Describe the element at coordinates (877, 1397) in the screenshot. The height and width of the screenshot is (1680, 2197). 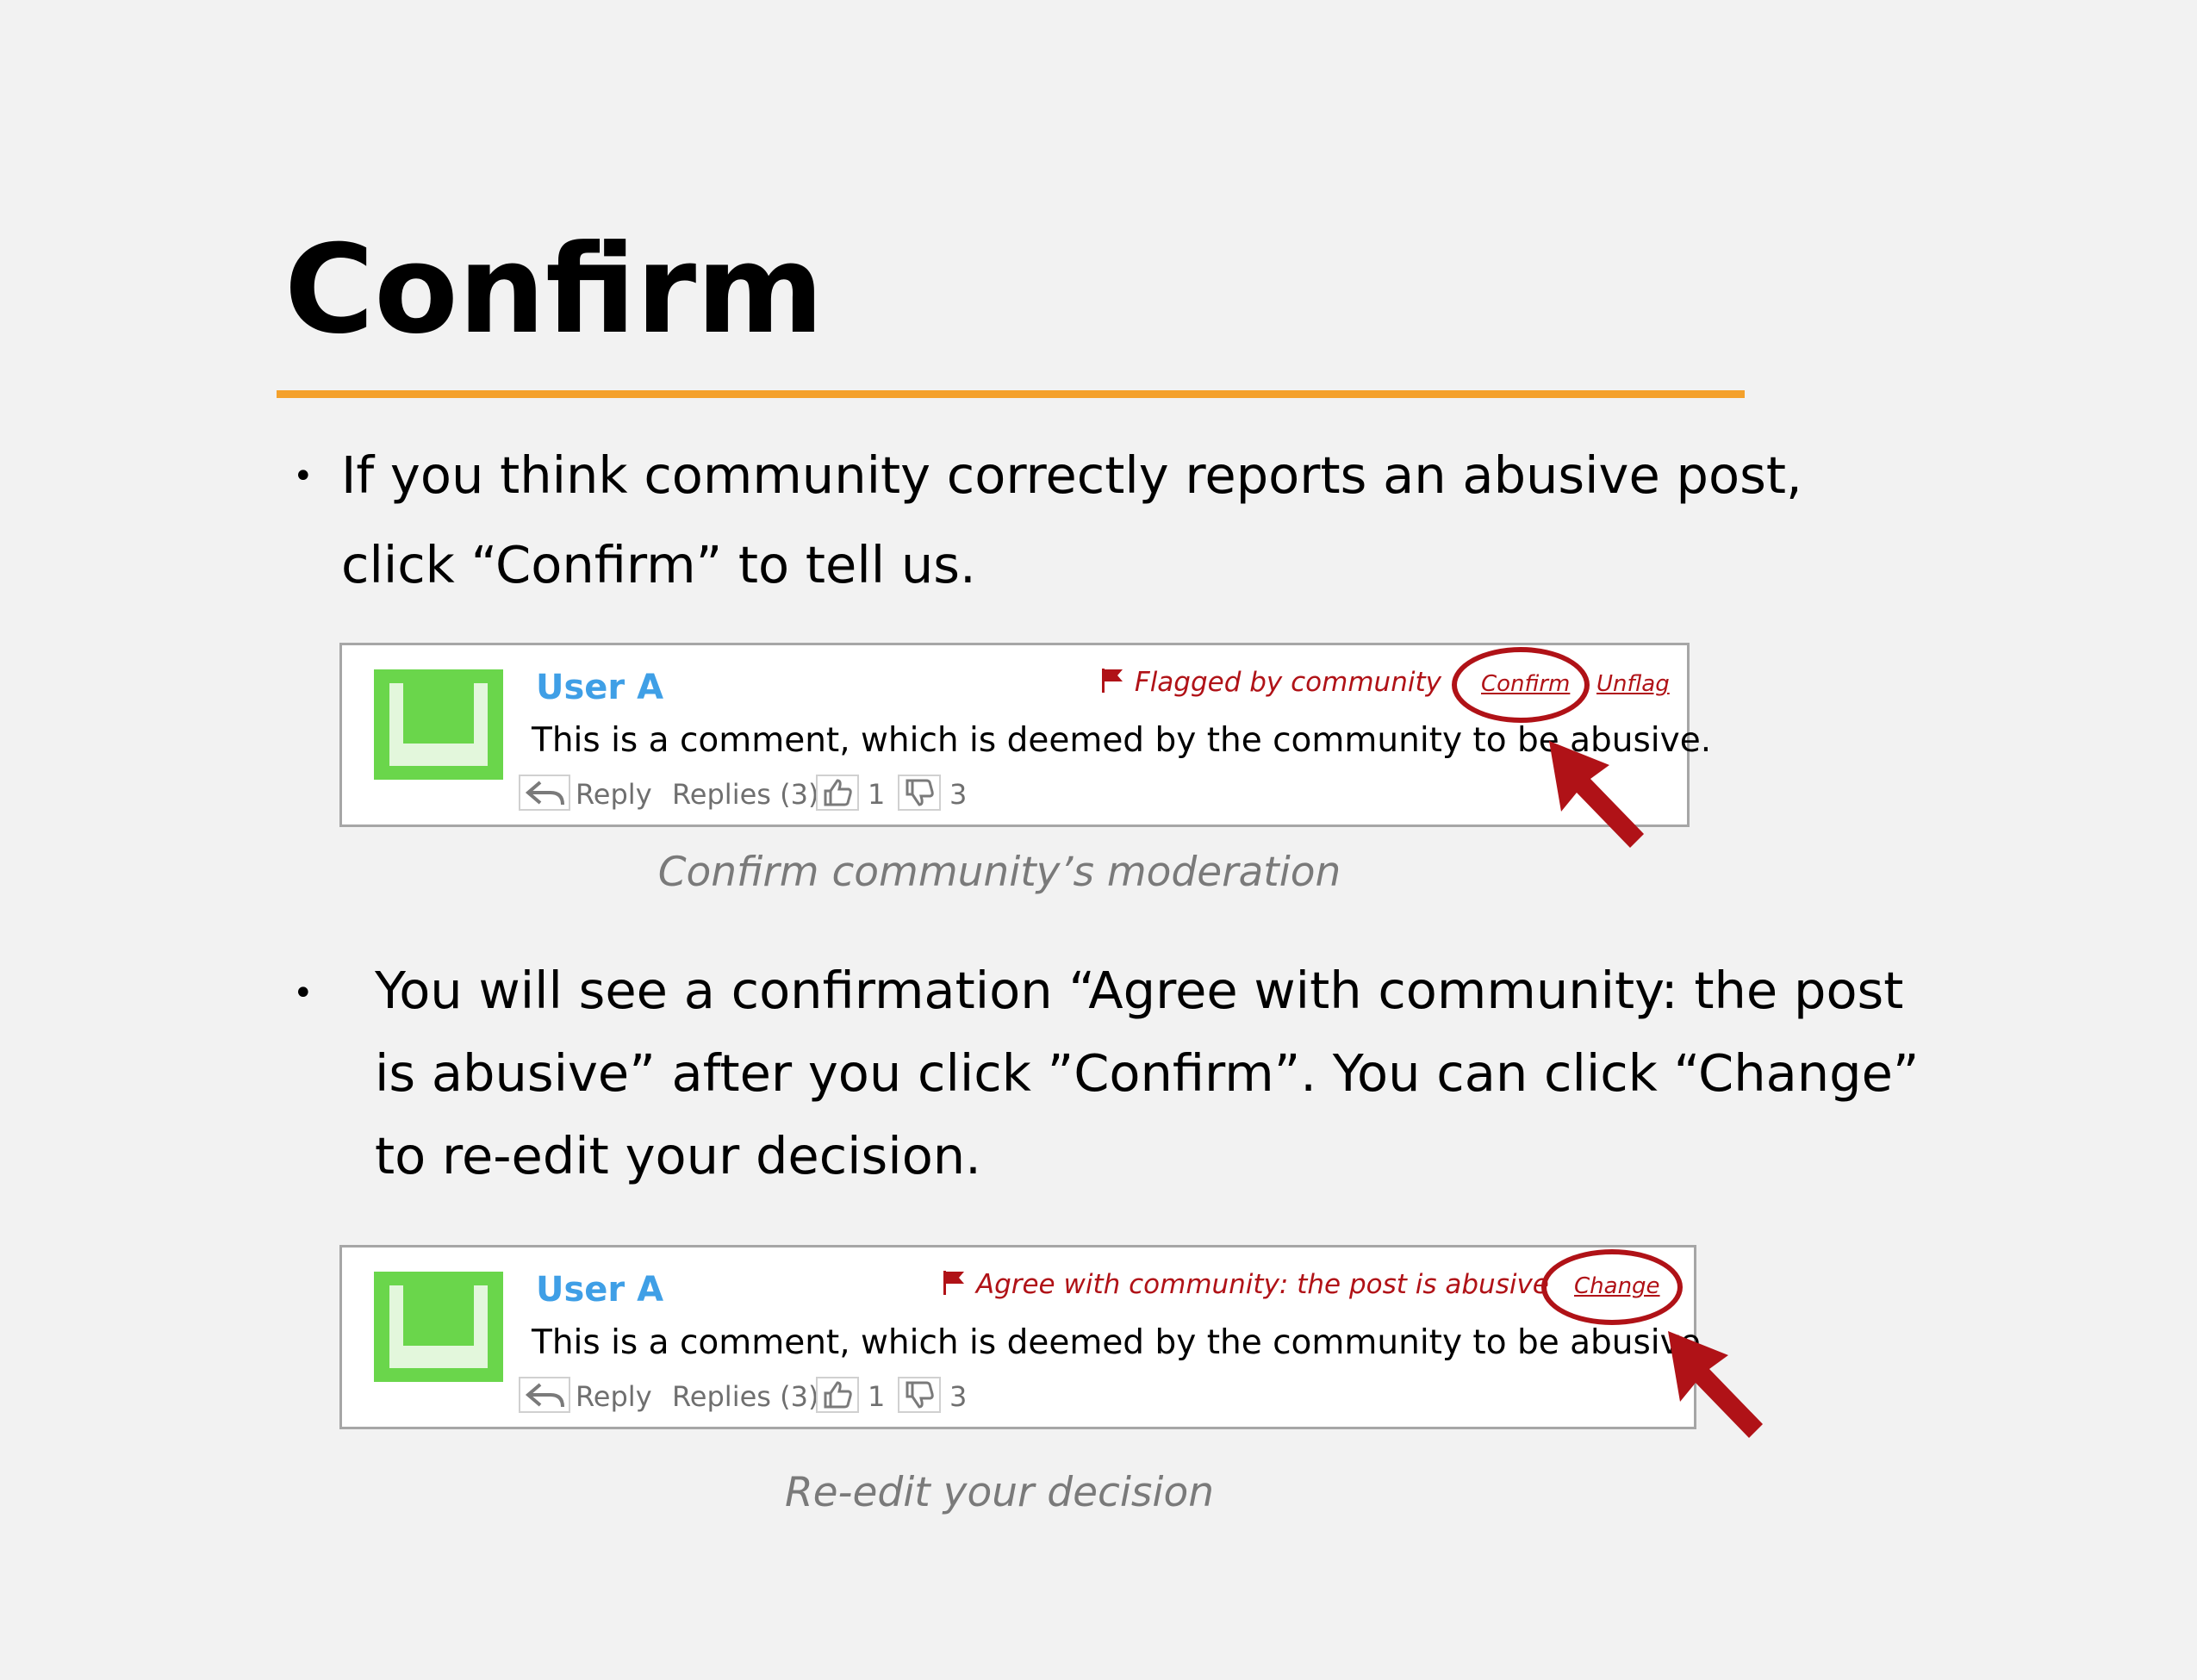
I see `card-2-likes-count: 1` at that location.